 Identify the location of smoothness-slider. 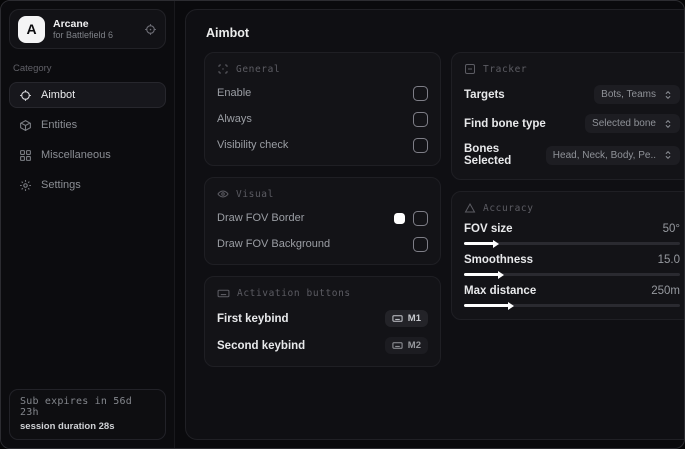
(572, 274).